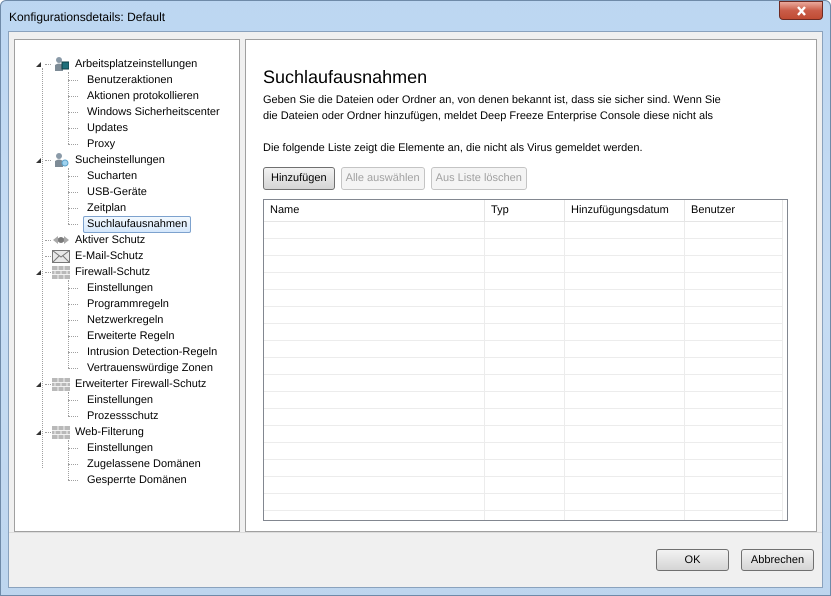 Image resolution: width=831 pixels, height=596 pixels. What do you see at coordinates (101, 144) in the screenshot?
I see `tree-item: Proxy` at bounding box center [101, 144].